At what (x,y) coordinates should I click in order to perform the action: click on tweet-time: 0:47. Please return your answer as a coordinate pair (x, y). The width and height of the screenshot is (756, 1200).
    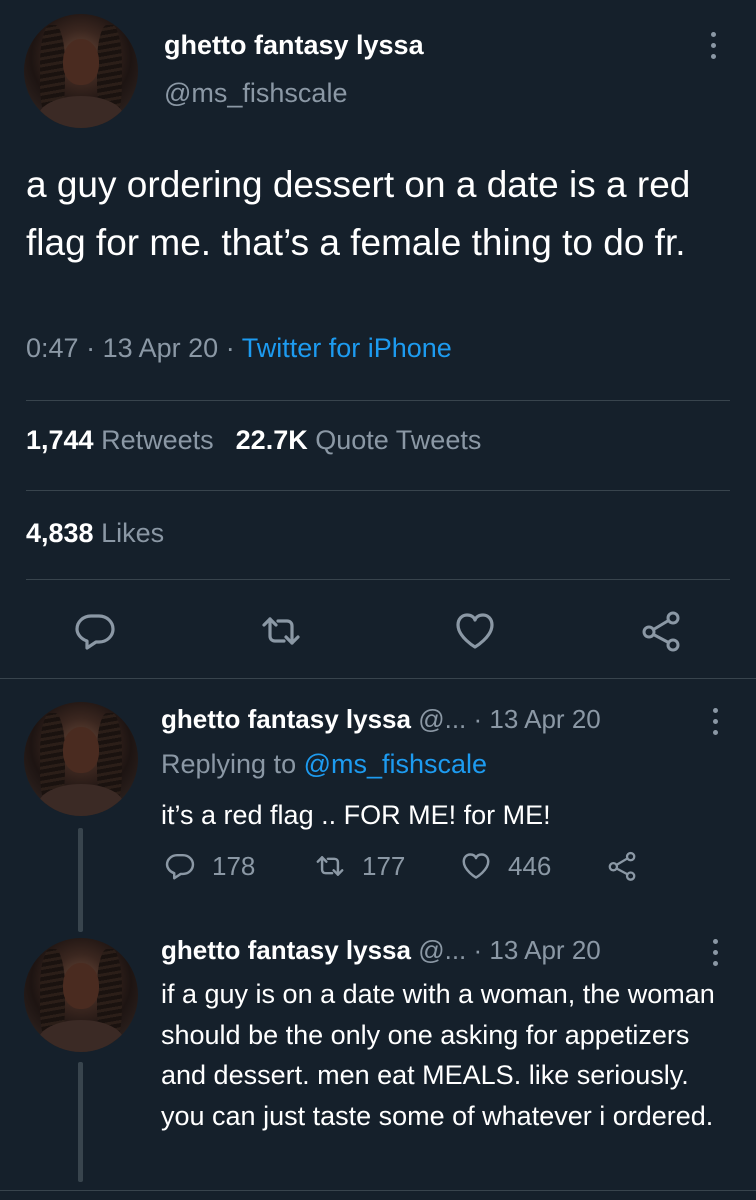
    Looking at the image, I should click on (52, 348).